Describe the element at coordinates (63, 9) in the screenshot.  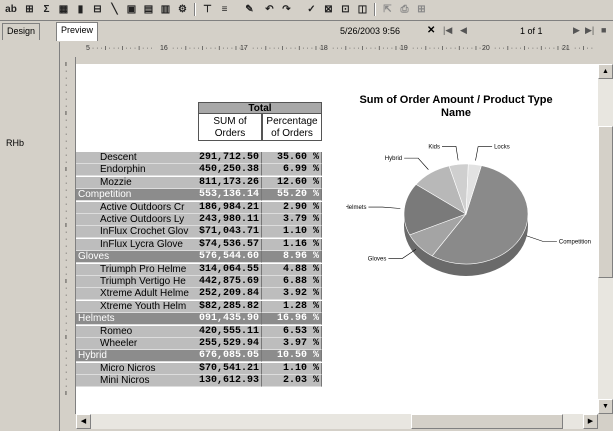
I see `field-list-icon: ▦` at that location.